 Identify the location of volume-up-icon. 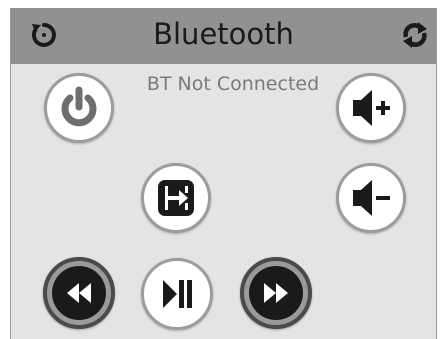
(371, 108).